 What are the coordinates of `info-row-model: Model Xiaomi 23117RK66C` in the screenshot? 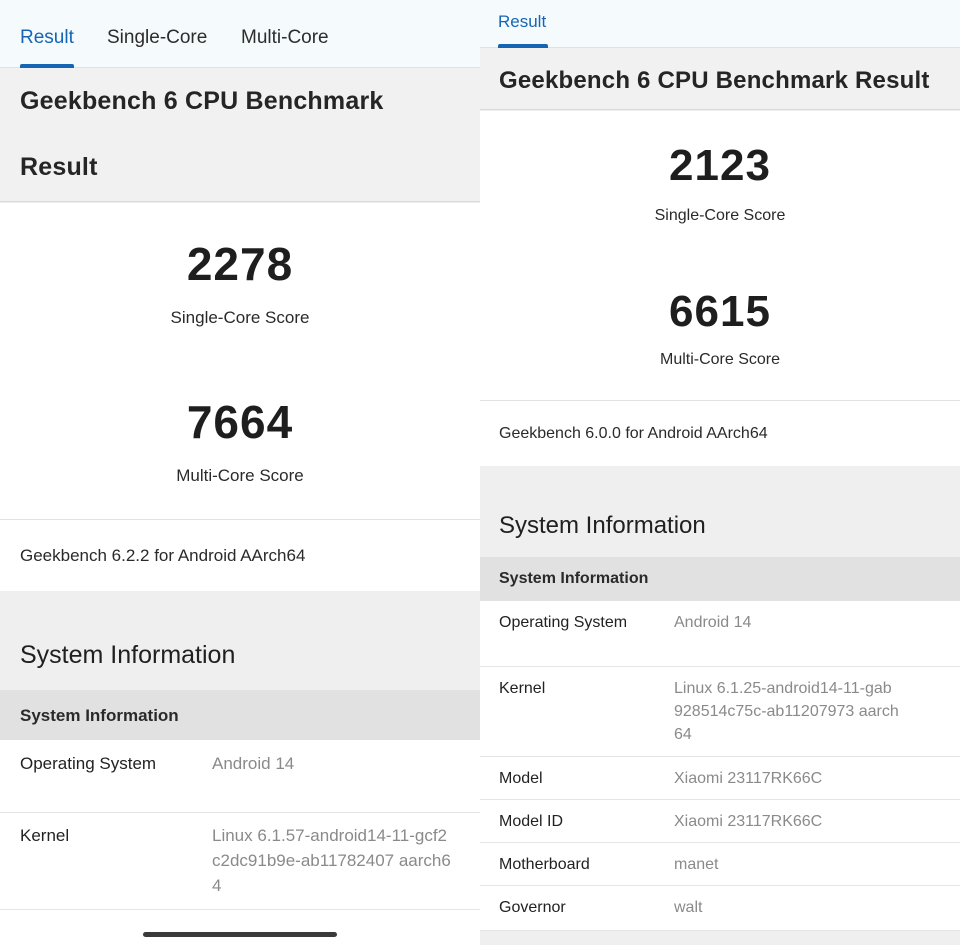 It's located at (720, 778).